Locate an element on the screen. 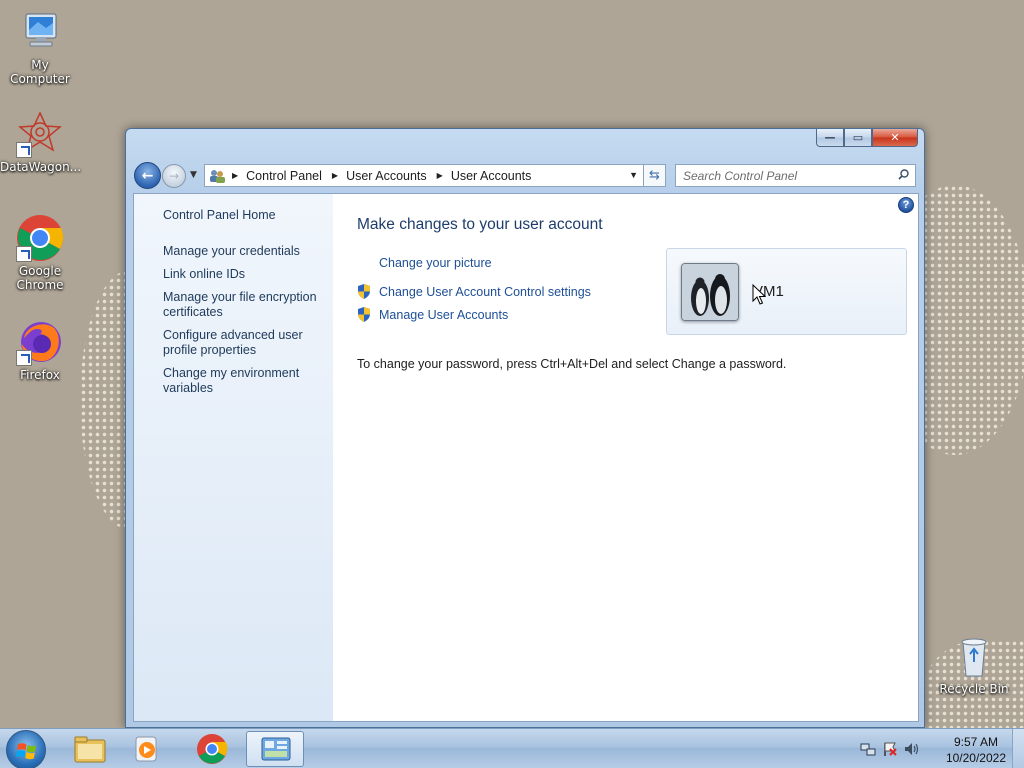 This screenshot has height=768, width=1024. account-picture is located at coordinates (710, 292).